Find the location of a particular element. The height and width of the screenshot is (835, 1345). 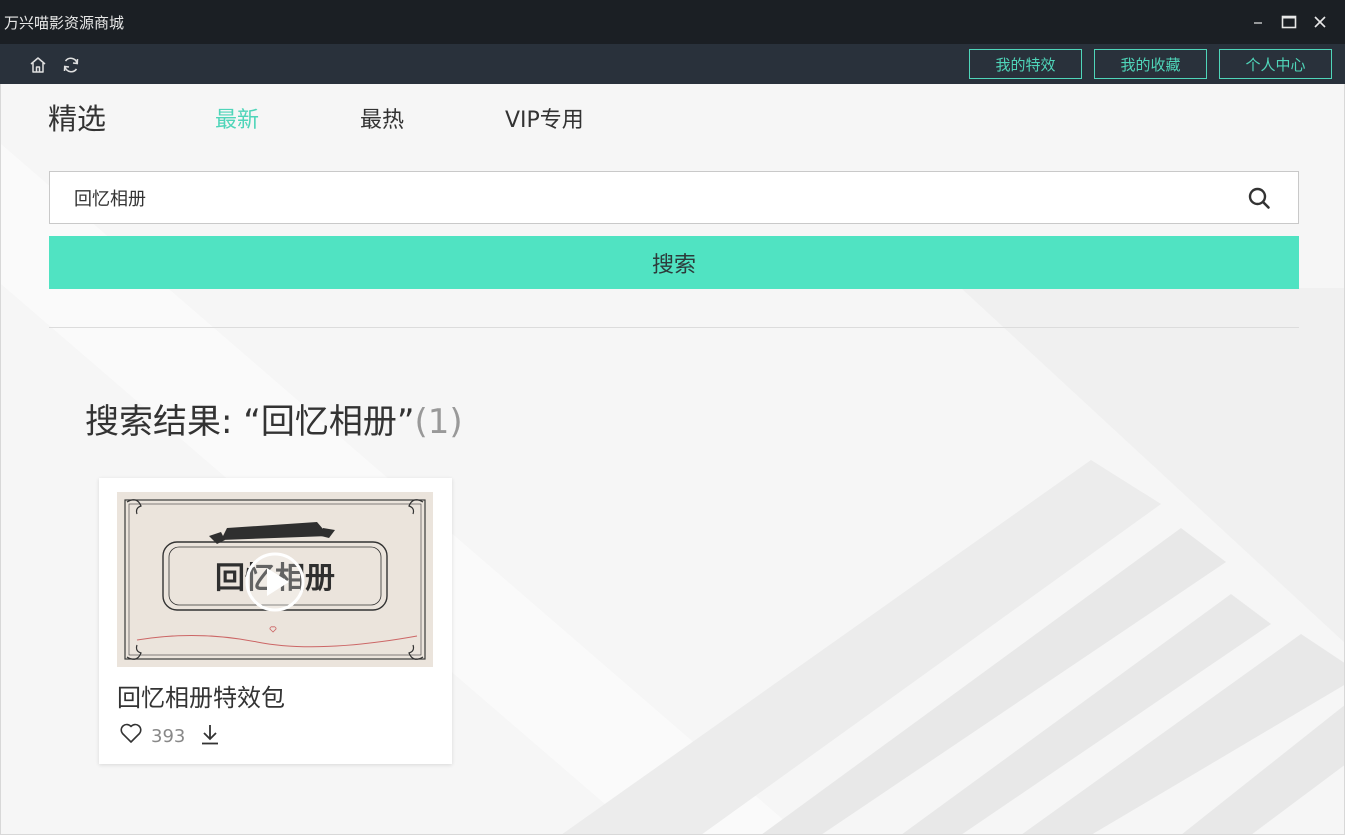

my-favorites-button: 我的收藏 is located at coordinates (1150, 64).